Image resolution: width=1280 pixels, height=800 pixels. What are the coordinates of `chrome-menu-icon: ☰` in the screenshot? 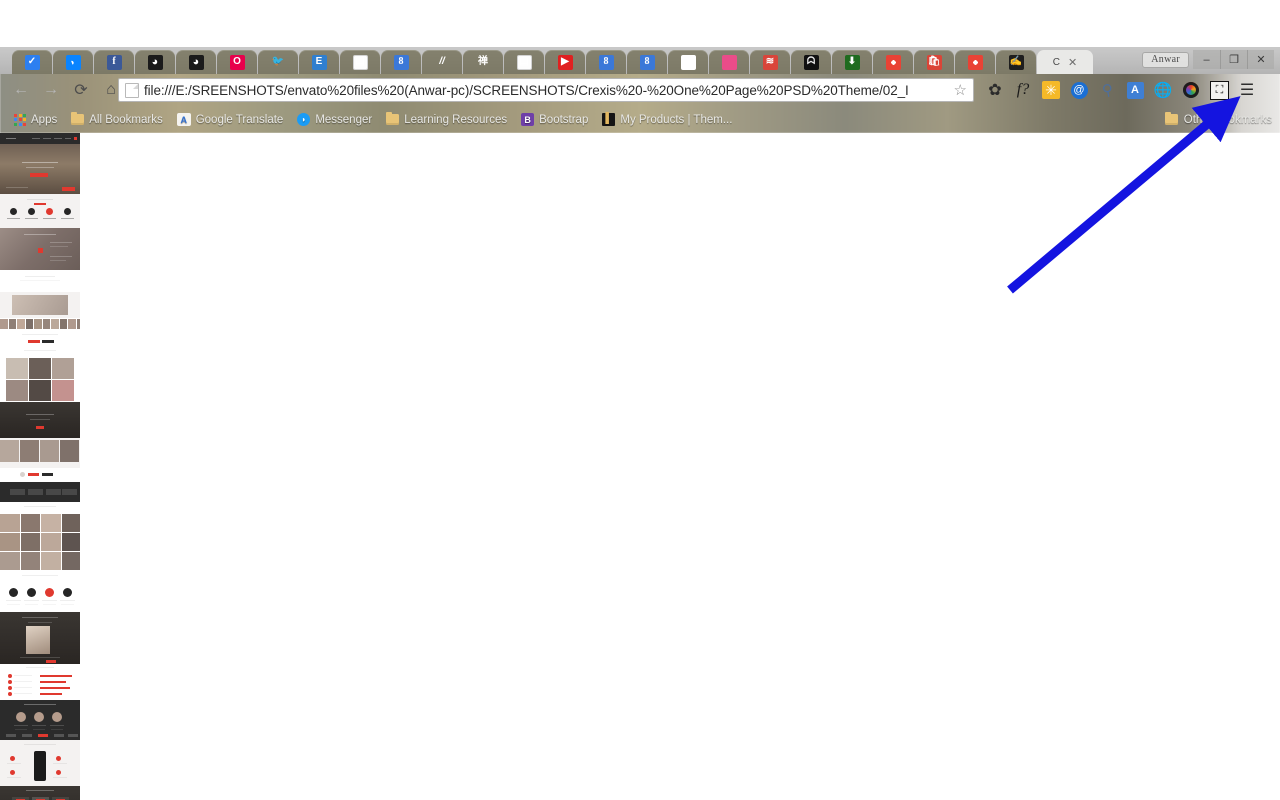 It's located at (1247, 90).